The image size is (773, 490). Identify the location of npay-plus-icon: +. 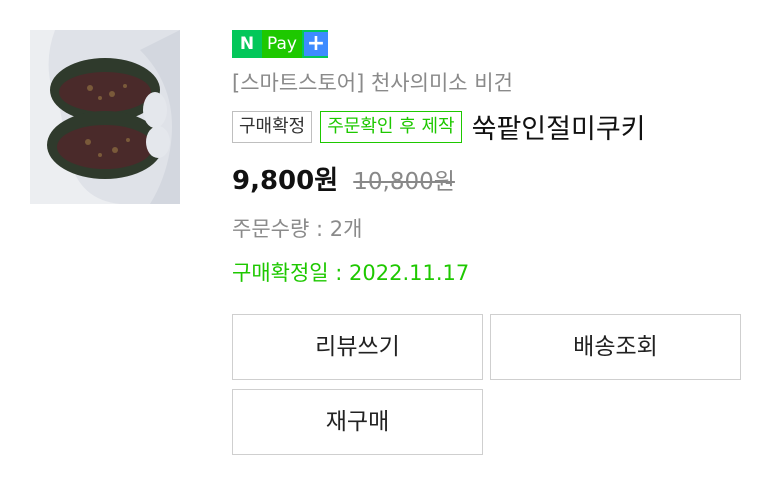
(316, 44).